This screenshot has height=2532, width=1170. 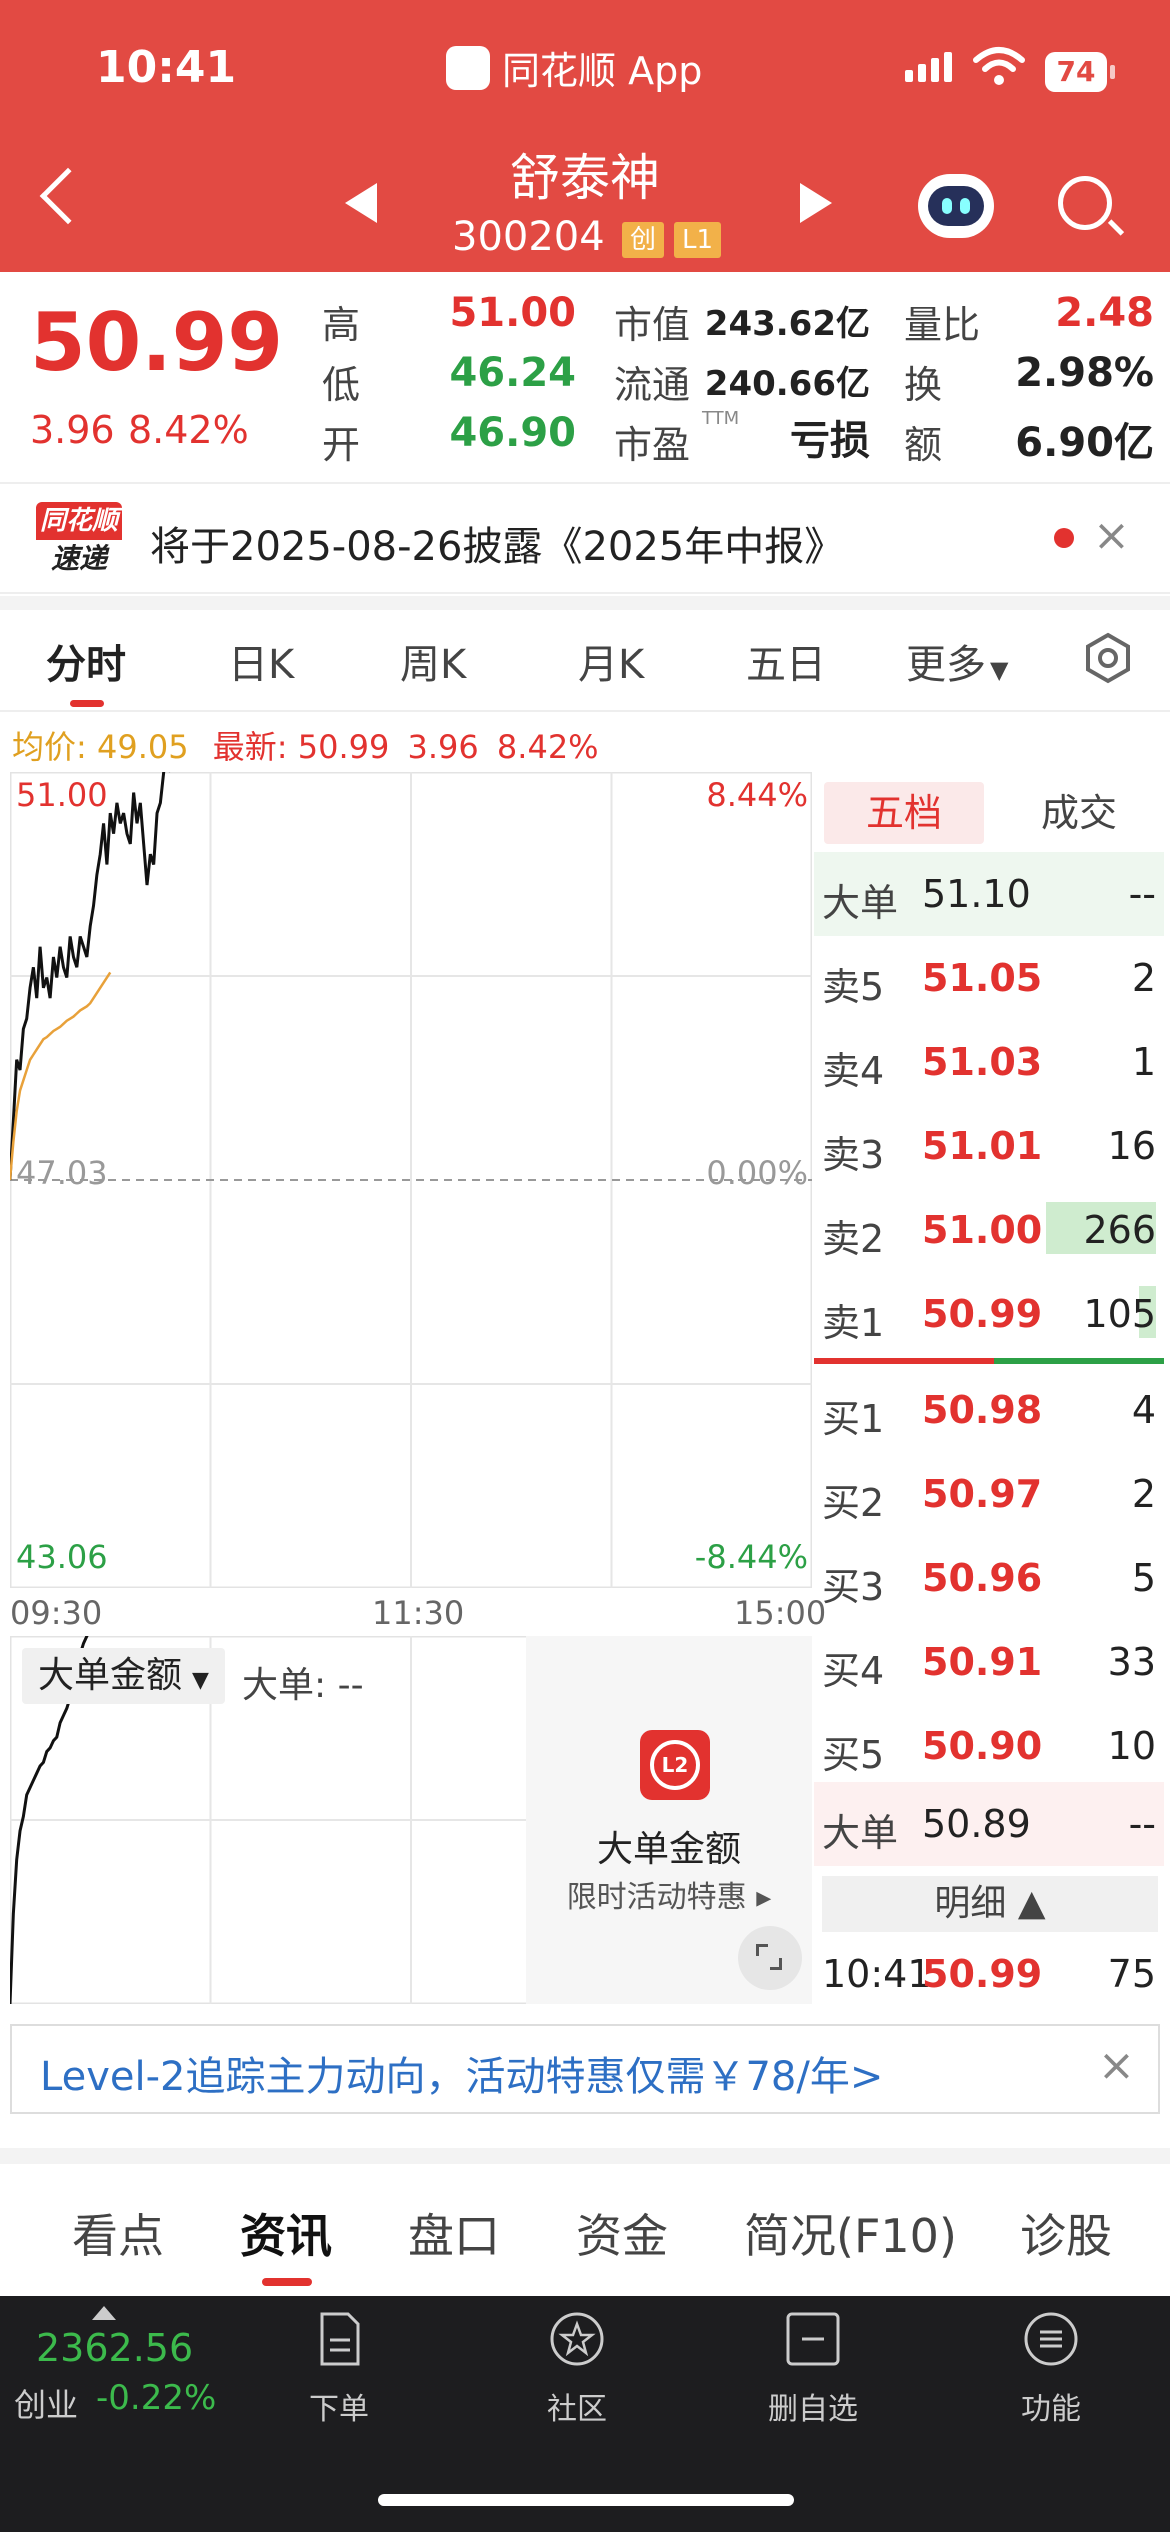 I want to click on bid-volume: 10, so click(x=1131, y=1746).